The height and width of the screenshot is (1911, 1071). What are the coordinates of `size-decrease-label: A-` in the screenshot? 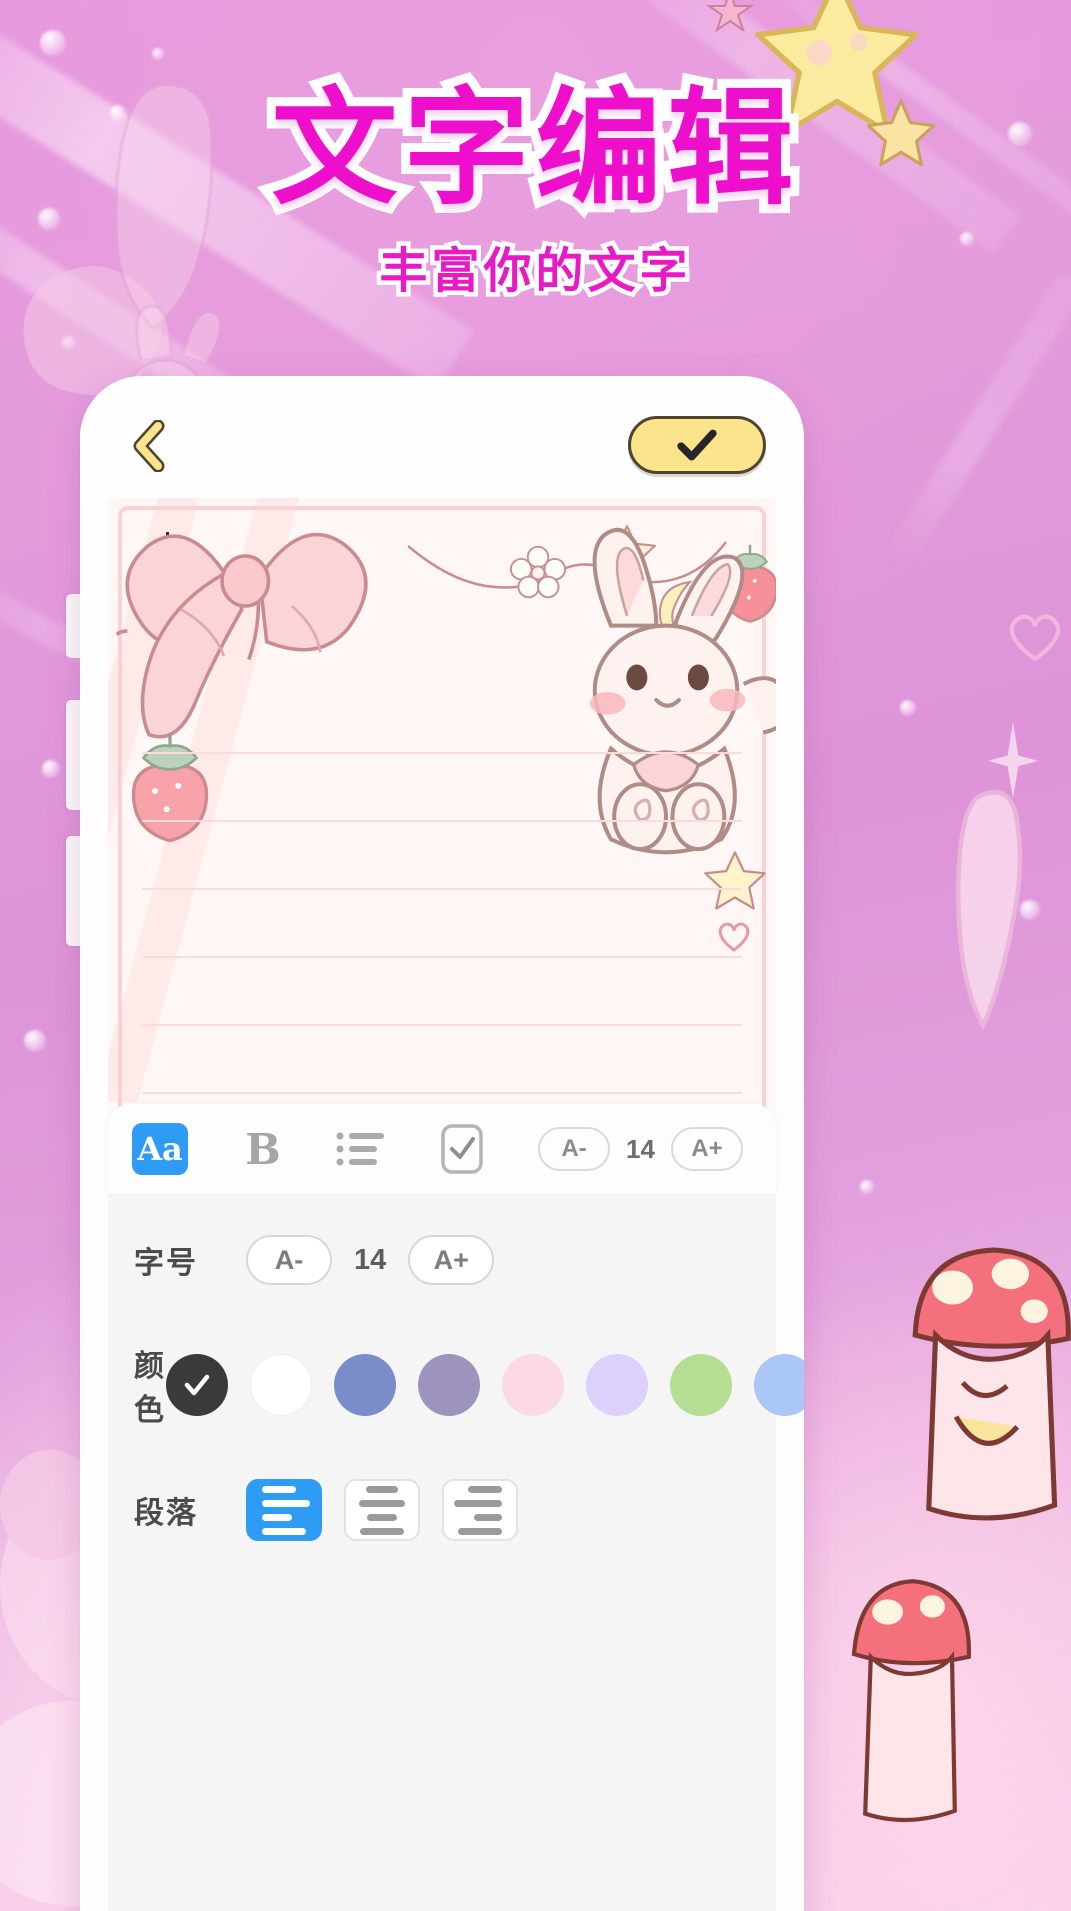 It's located at (289, 1259).